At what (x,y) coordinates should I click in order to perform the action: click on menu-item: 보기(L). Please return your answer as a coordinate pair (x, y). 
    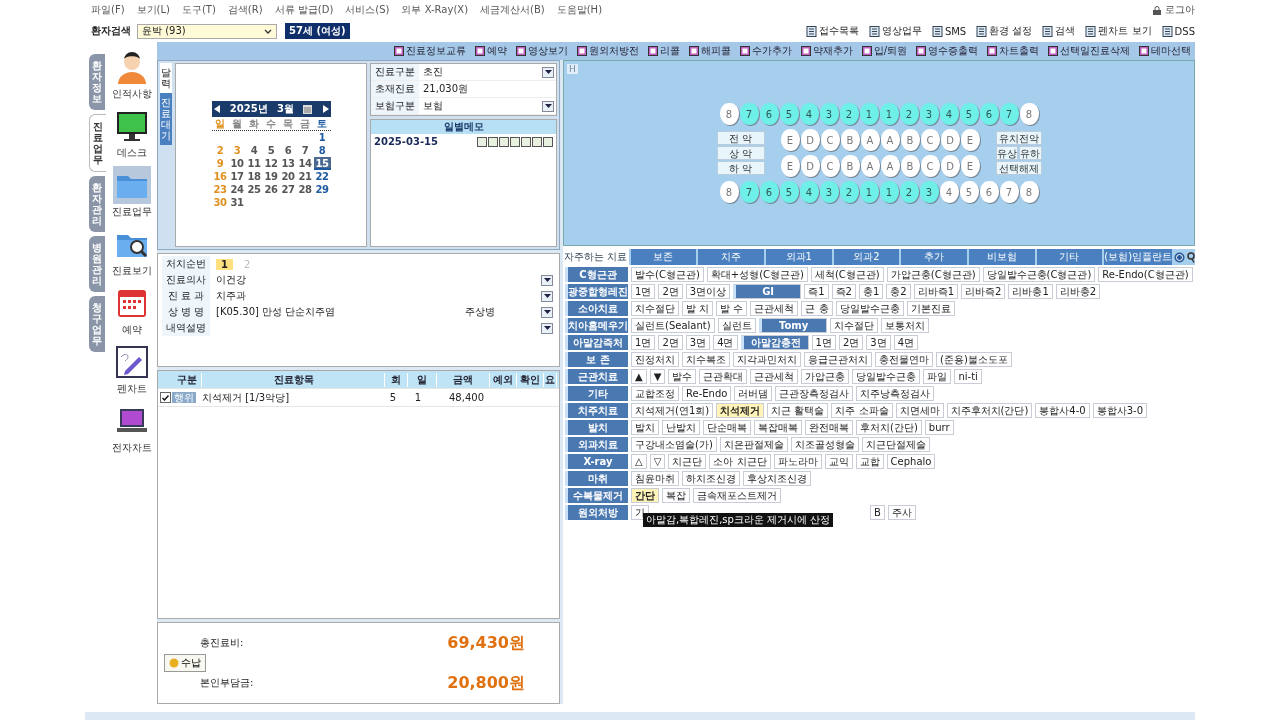
    Looking at the image, I should click on (153, 10).